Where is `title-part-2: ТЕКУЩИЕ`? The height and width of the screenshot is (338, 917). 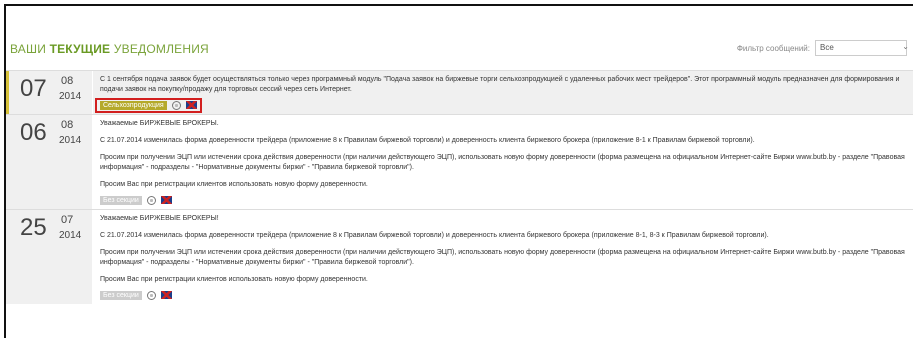 title-part-2: ТЕКУЩИЕ is located at coordinates (80, 49).